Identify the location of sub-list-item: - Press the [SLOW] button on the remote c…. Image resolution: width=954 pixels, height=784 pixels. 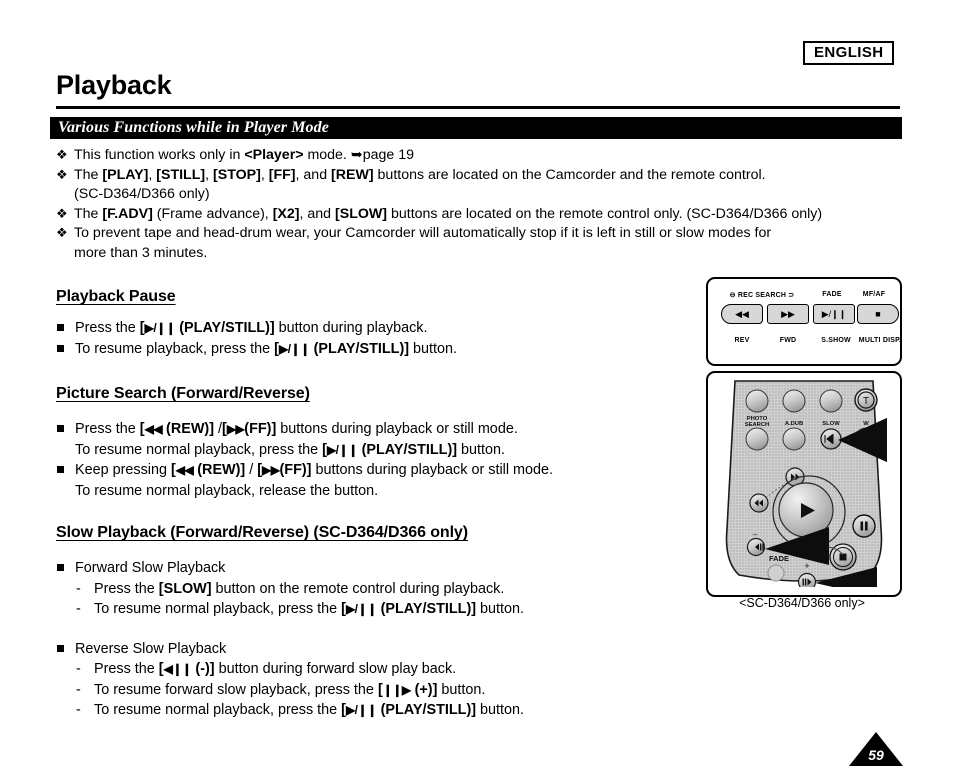
(376, 589).